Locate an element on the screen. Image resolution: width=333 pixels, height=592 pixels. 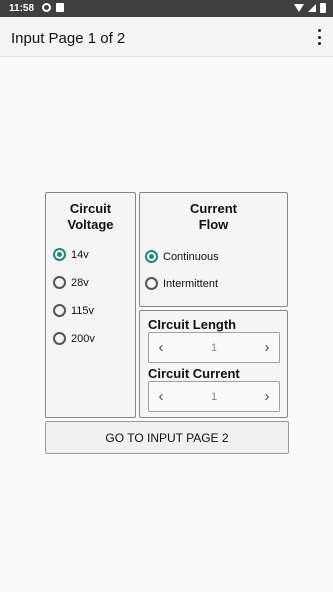
page-title: Input Page 1 of 2 is located at coordinates (68, 38).